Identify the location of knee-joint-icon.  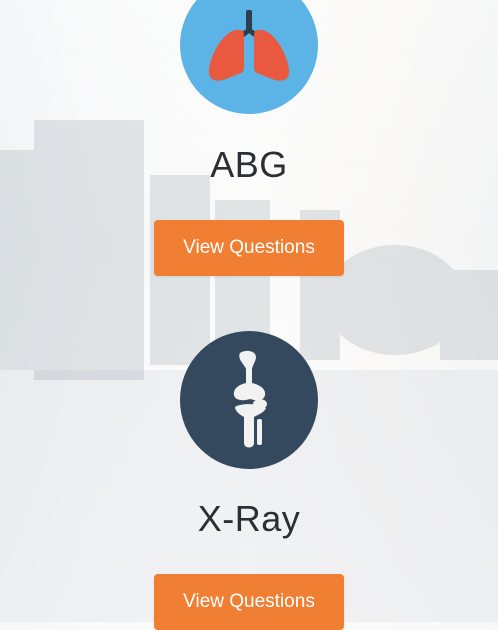
(250, 399).